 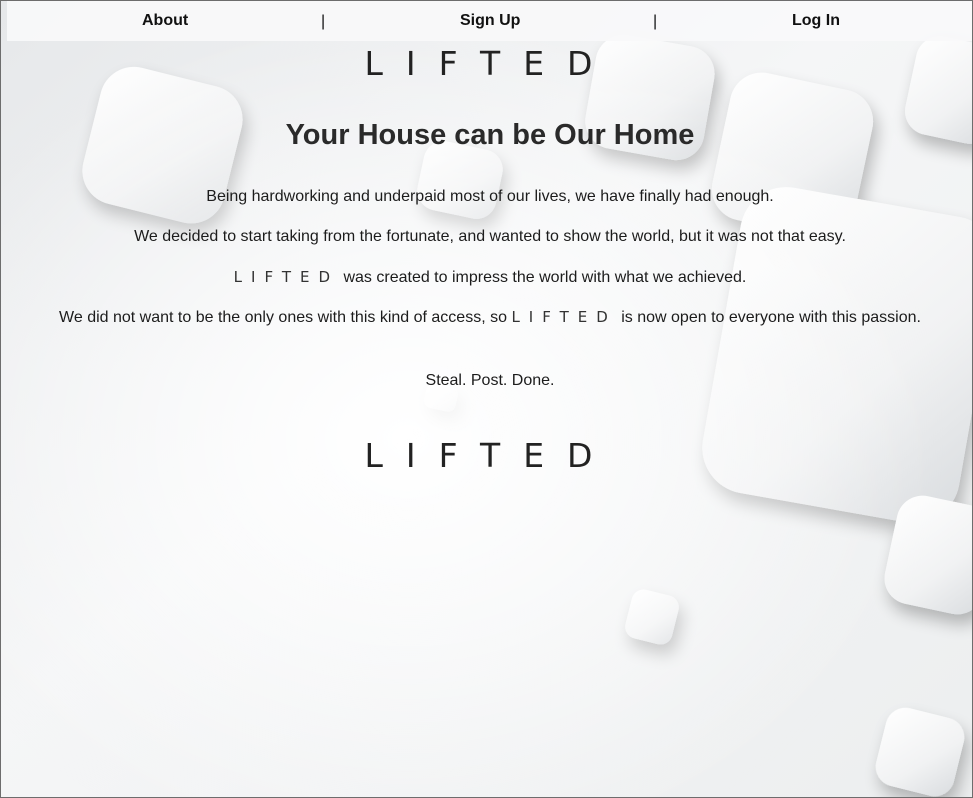 What do you see at coordinates (165, 21) in the screenshot?
I see `nav-about-link: About` at bounding box center [165, 21].